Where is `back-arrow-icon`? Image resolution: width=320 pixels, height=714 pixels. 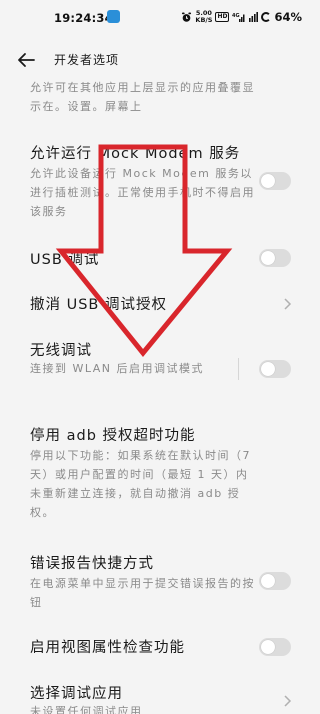
back-arrow-icon is located at coordinates (26, 60).